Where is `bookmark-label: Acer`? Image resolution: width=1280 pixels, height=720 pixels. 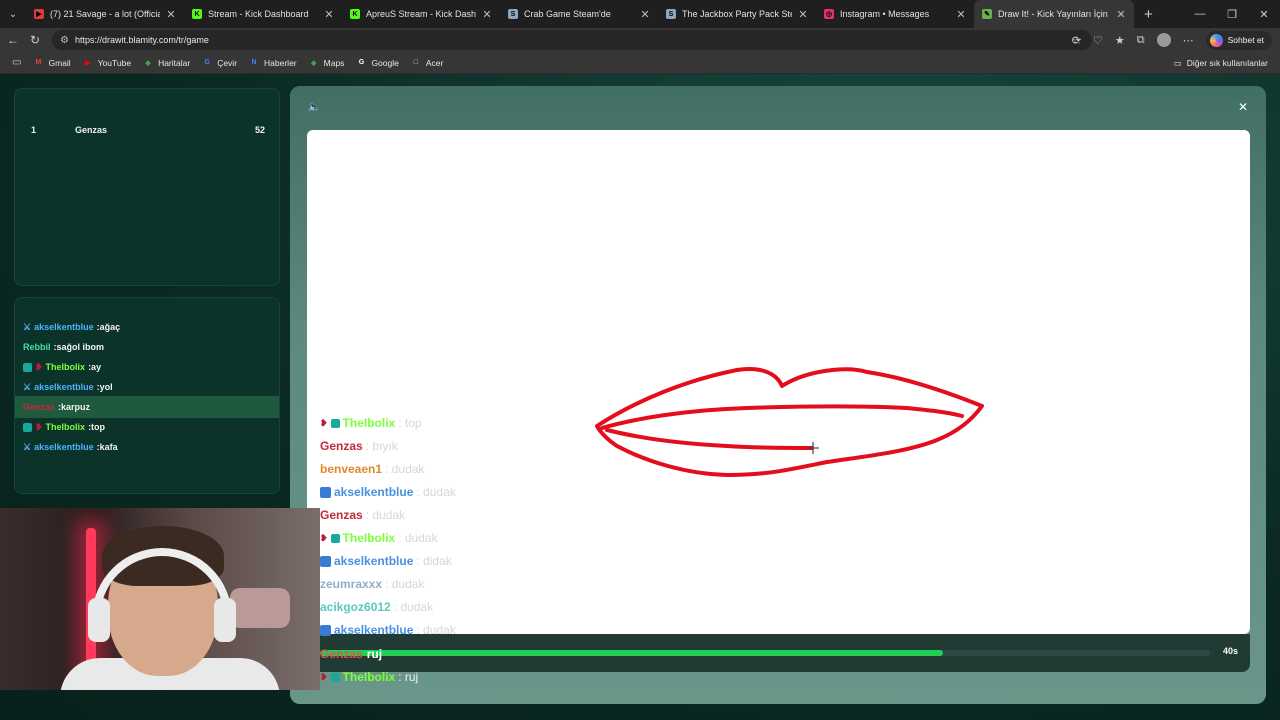
bookmark-label: Acer is located at coordinates (434, 62).